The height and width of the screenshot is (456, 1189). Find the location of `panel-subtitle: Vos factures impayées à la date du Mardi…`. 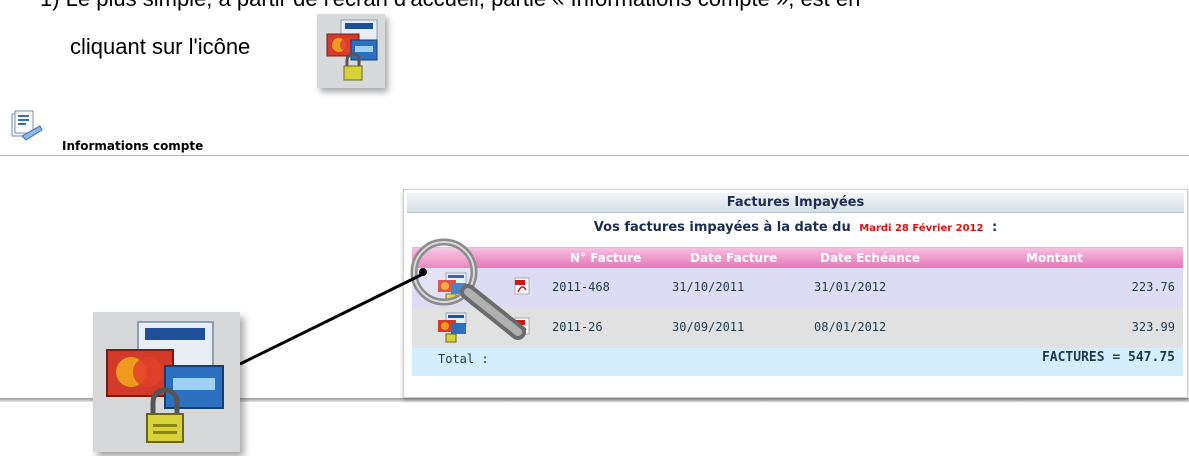

panel-subtitle: Vos factures impayées à la date du Mardi… is located at coordinates (795, 227).